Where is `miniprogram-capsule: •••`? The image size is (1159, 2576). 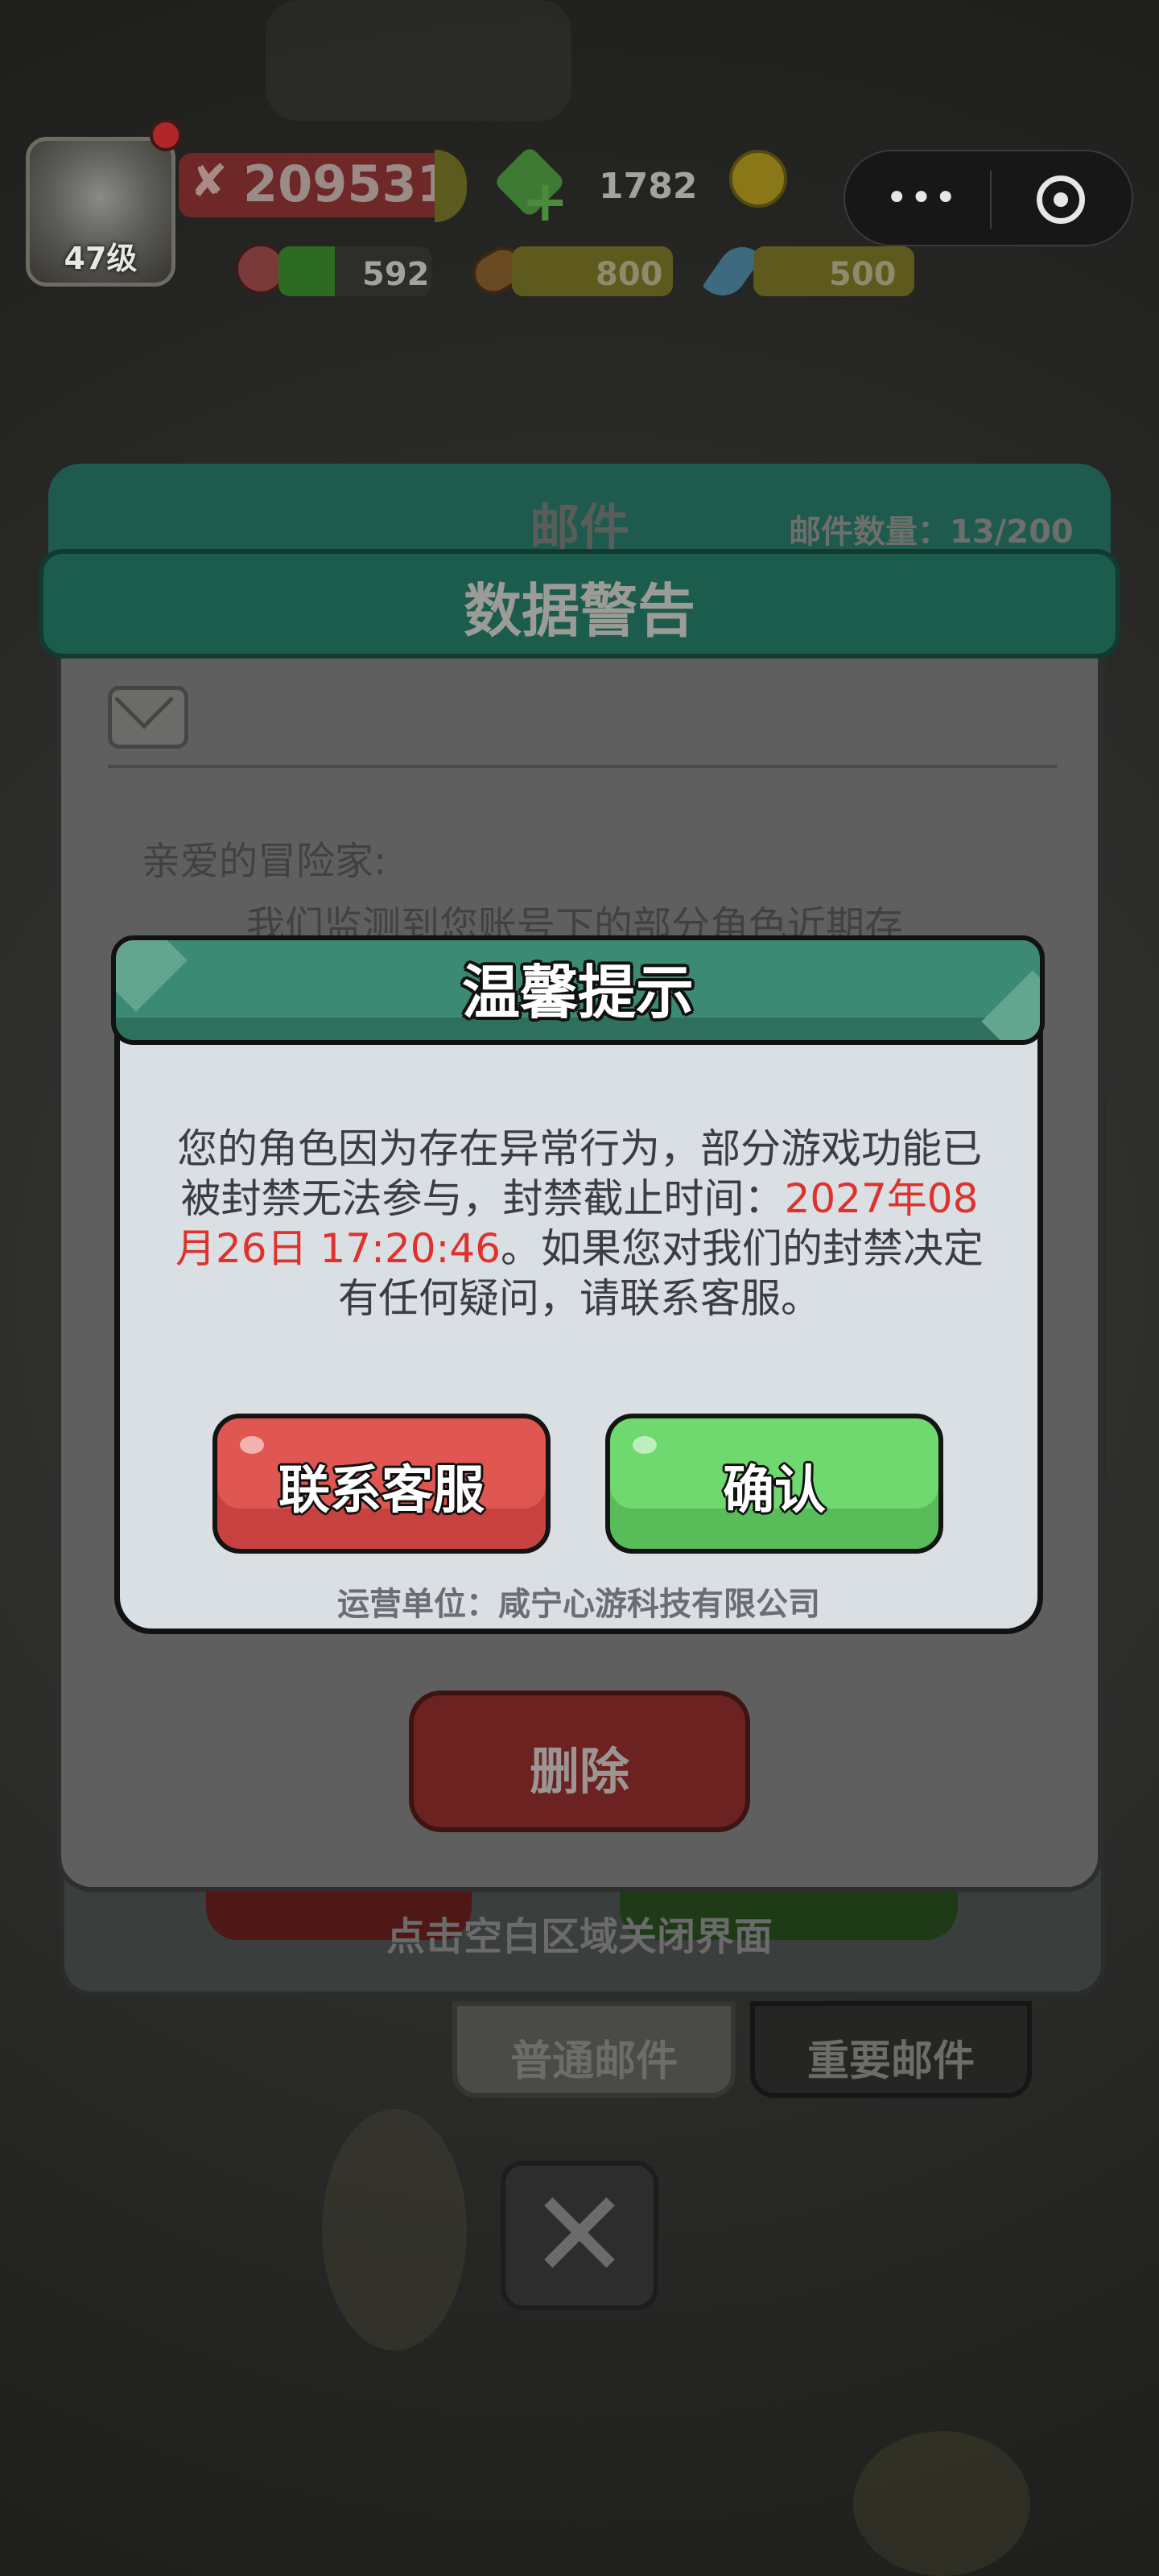 miniprogram-capsule: ••• is located at coordinates (988, 198).